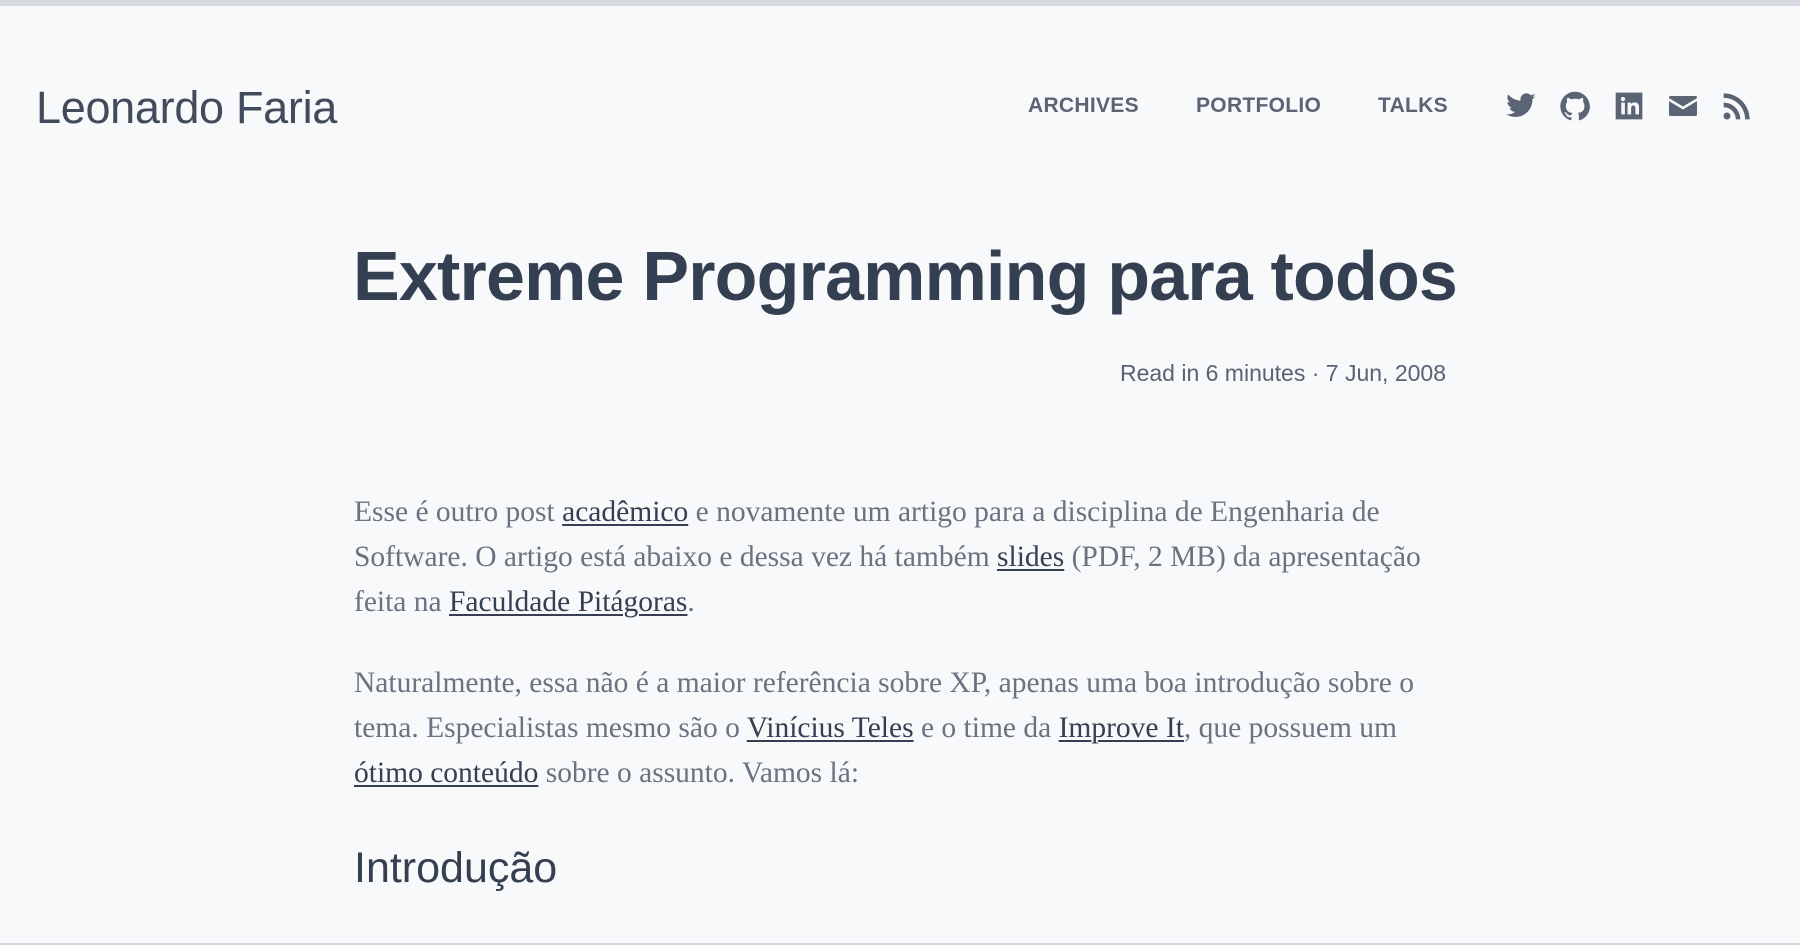 The width and height of the screenshot is (1800, 945). What do you see at coordinates (625, 512) in the screenshot?
I see `academic-link: acadêmico` at bounding box center [625, 512].